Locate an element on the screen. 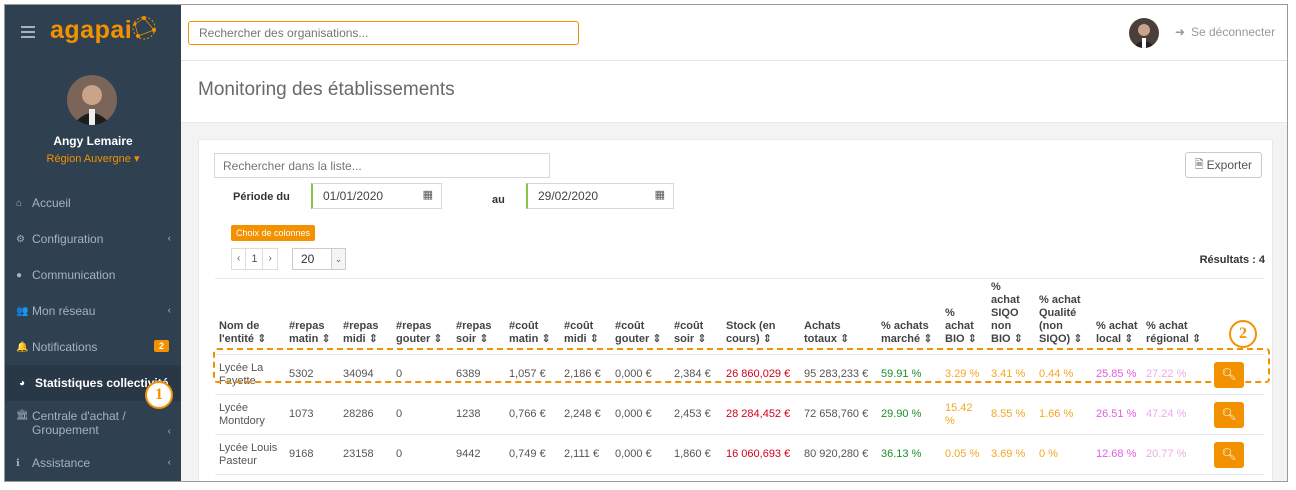 Image resolution: width=1296 pixels, height=490 pixels. sidebar-item-configuration: ⚙ Configuration ‹ is located at coordinates (93, 239).